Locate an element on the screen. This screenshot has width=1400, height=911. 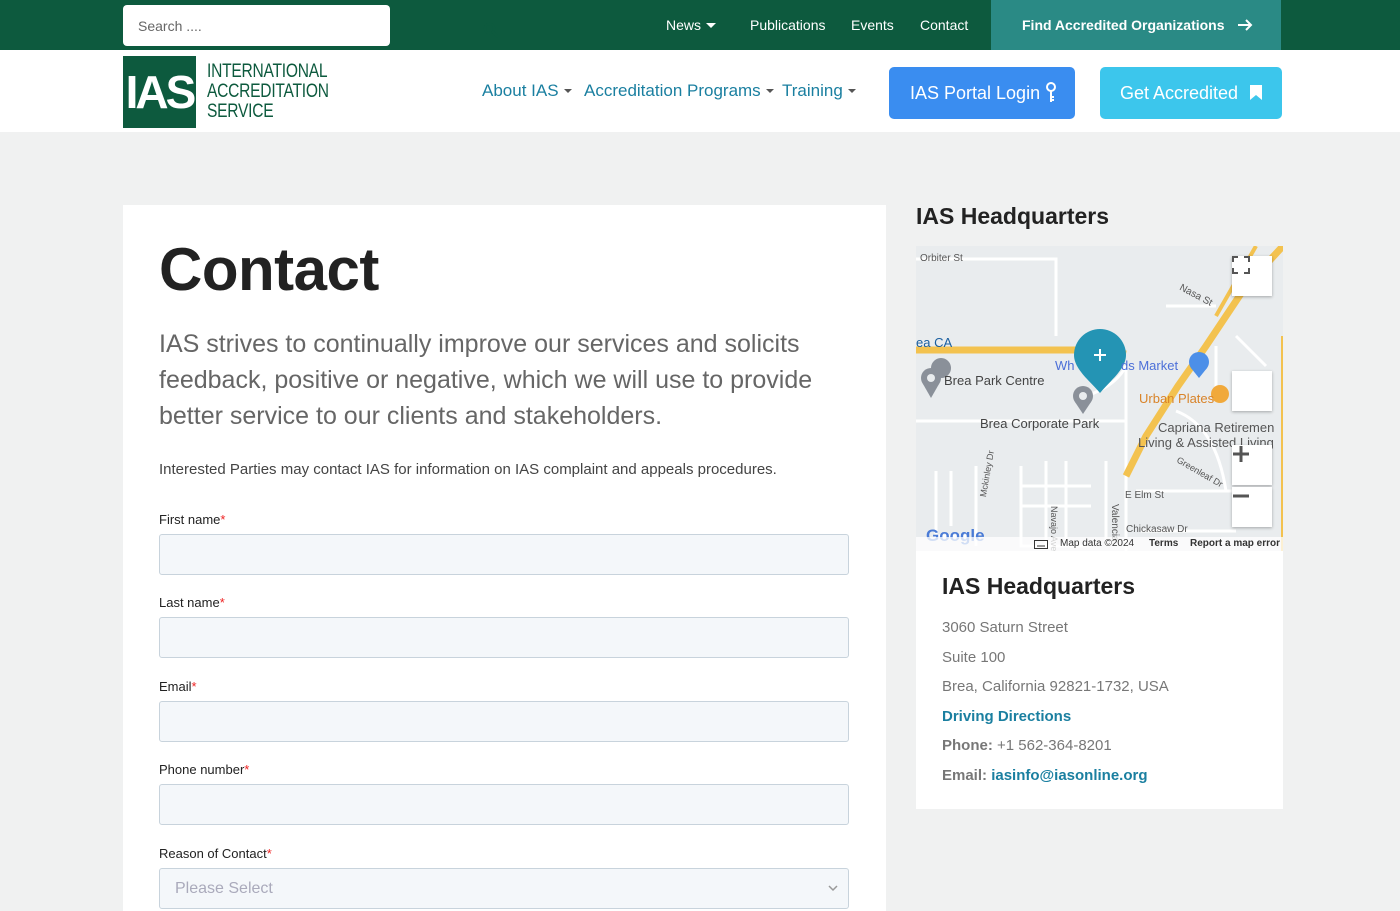
get-accredited-button: Get Accredited is located at coordinates (1191, 93).